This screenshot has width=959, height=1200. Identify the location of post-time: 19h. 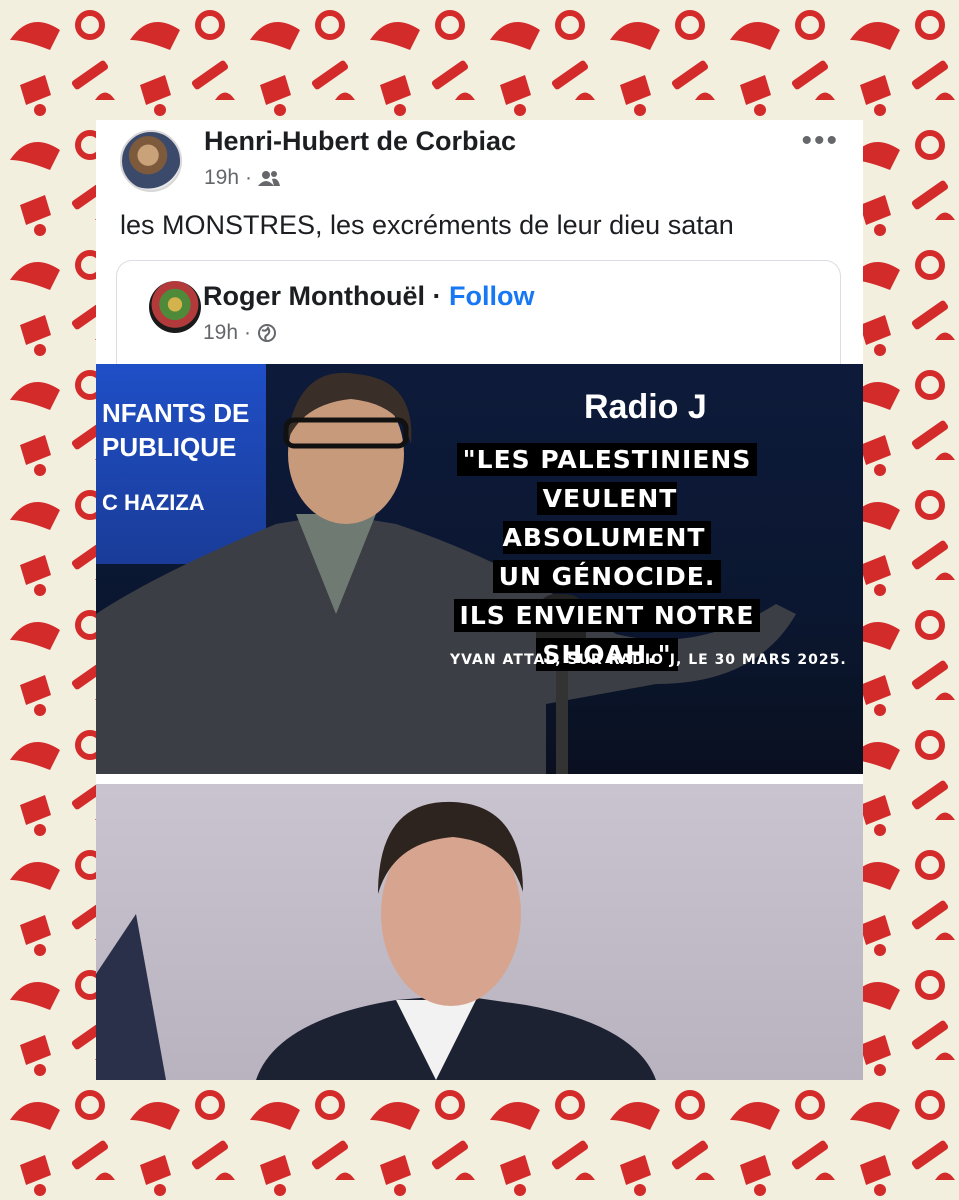
(221, 178).